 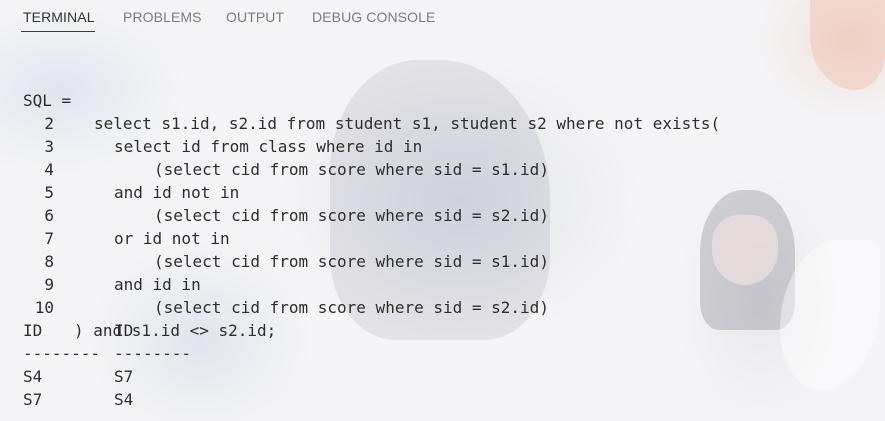 What do you see at coordinates (44, 307) in the screenshot?
I see `line-number: 10` at bounding box center [44, 307].